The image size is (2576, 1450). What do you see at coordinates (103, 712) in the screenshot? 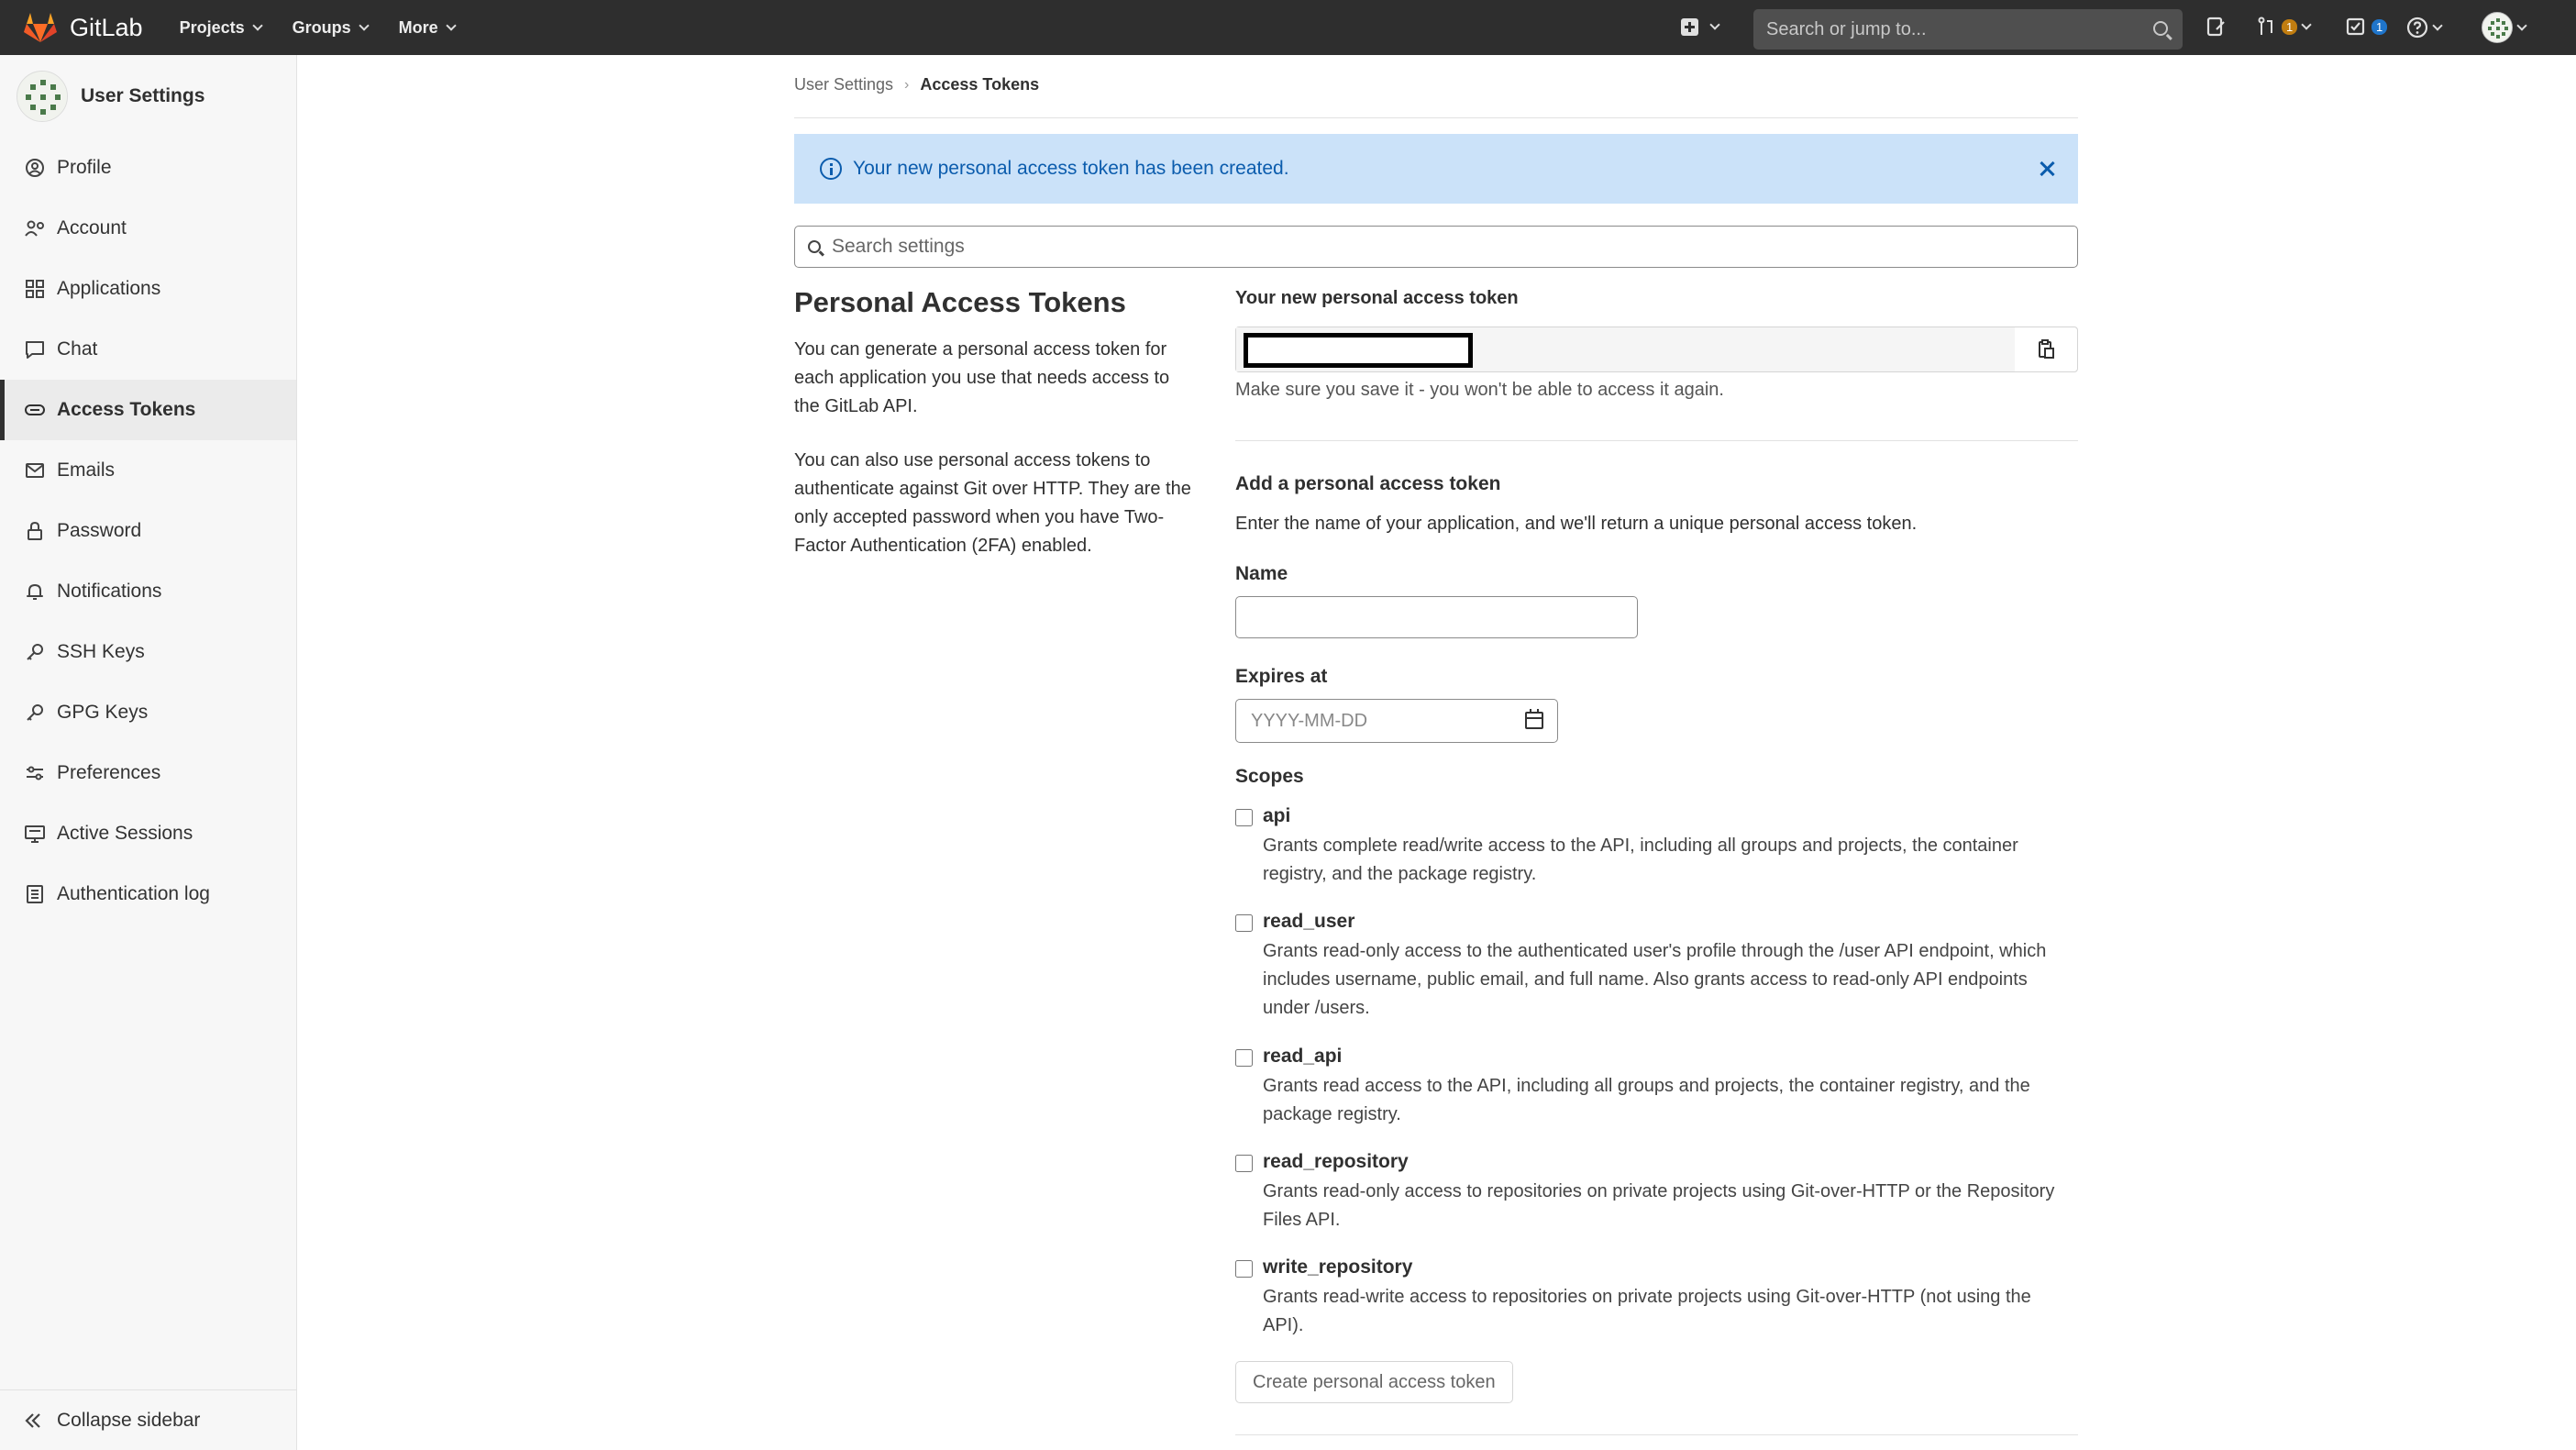
I see `sidebar-item-label: GPG Keys` at bounding box center [103, 712].